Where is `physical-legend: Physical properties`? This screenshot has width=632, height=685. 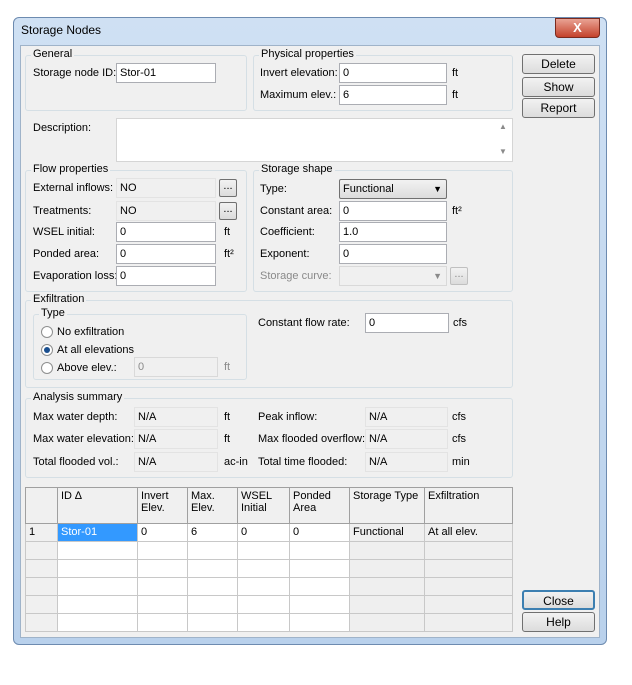
physical-legend: Physical properties is located at coordinates (307, 54).